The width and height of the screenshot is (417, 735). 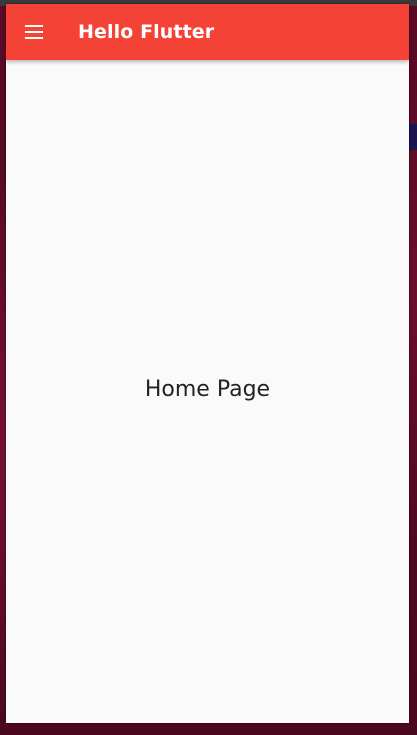 I want to click on menu-icon, so click(x=34, y=32).